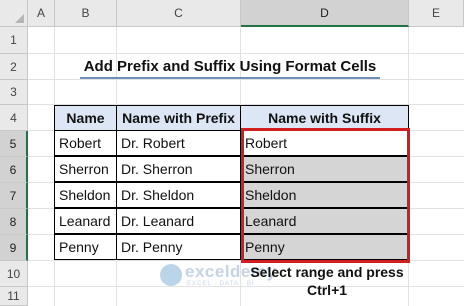 The width and height of the screenshot is (464, 306). What do you see at coordinates (324, 118) in the screenshot?
I see `table-header-suffix: Name with Suffix` at bounding box center [324, 118].